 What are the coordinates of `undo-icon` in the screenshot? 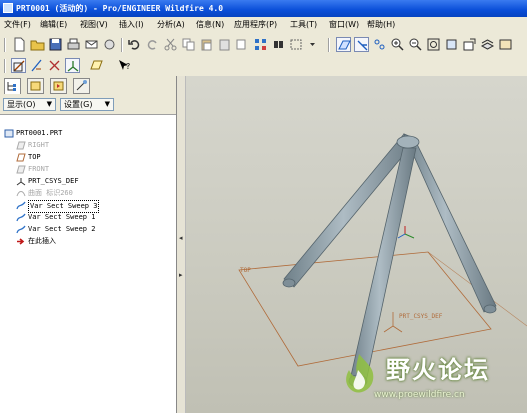 It's located at (134, 44).